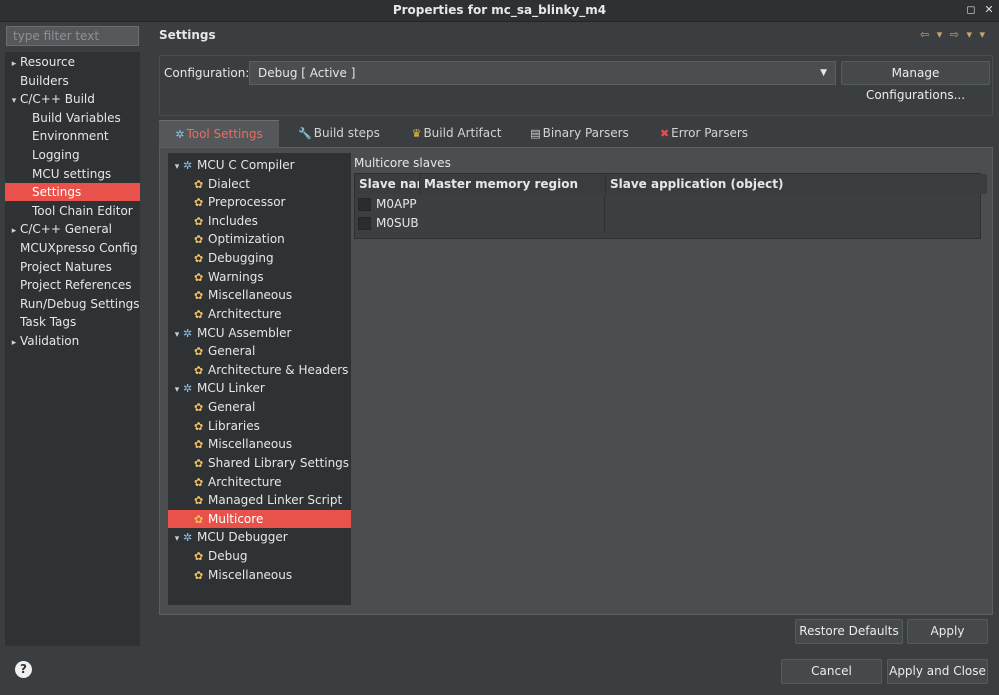 The width and height of the screenshot is (999, 695). What do you see at coordinates (339, 133) in the screenshot?
I see `tab-build-steps: 🔧 Build steps` at bounding box center [339, 133].